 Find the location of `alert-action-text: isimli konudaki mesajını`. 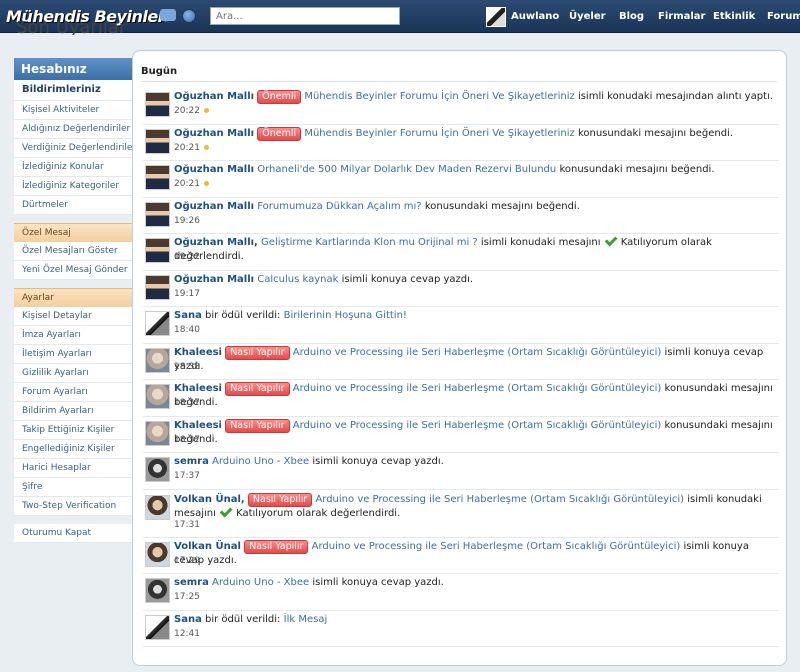

alert-action-text: isimli konudaki mesajını is located at coordinates (540, 242).